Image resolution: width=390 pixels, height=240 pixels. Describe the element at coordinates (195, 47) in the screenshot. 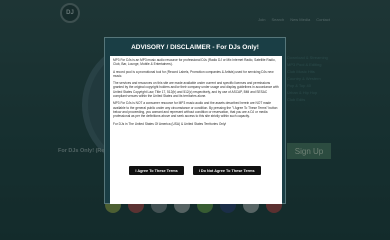

I see `modal-title: ADVISORY / DISCLAIMER - For DJs Only!` at that location.